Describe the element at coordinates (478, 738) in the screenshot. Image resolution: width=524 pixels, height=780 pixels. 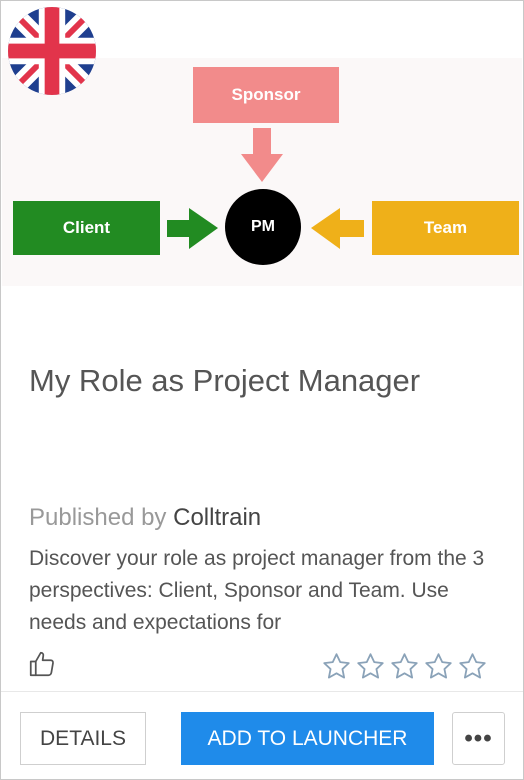
I see `more-options-button: •••` at that location.